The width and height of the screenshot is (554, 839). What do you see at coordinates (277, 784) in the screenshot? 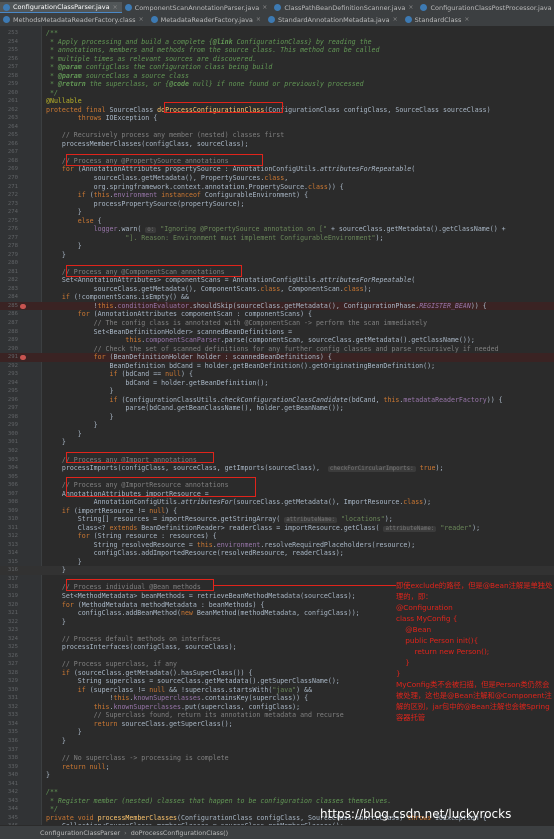
I see `code-line: 341` at bounding box center [277, 784].